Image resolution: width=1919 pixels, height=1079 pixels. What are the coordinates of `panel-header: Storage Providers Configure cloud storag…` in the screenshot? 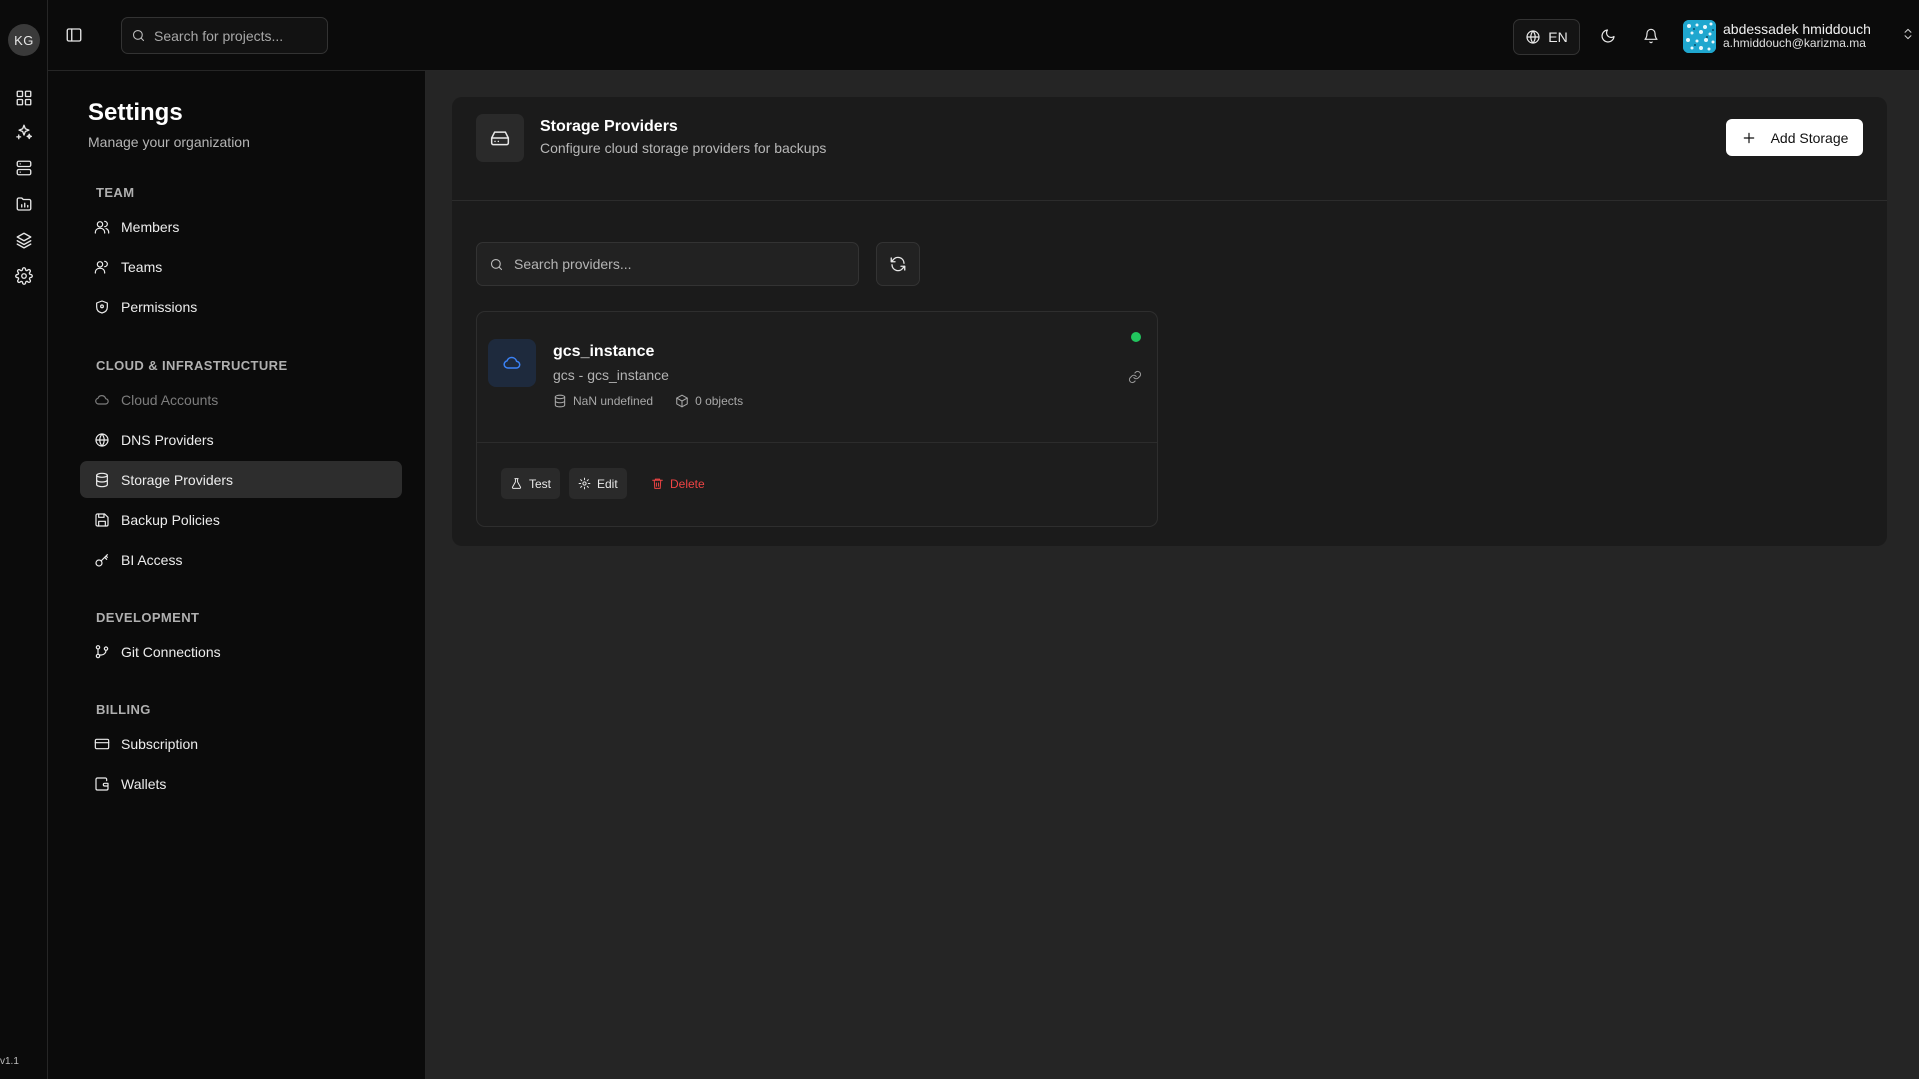 It's located at (1169, 149).